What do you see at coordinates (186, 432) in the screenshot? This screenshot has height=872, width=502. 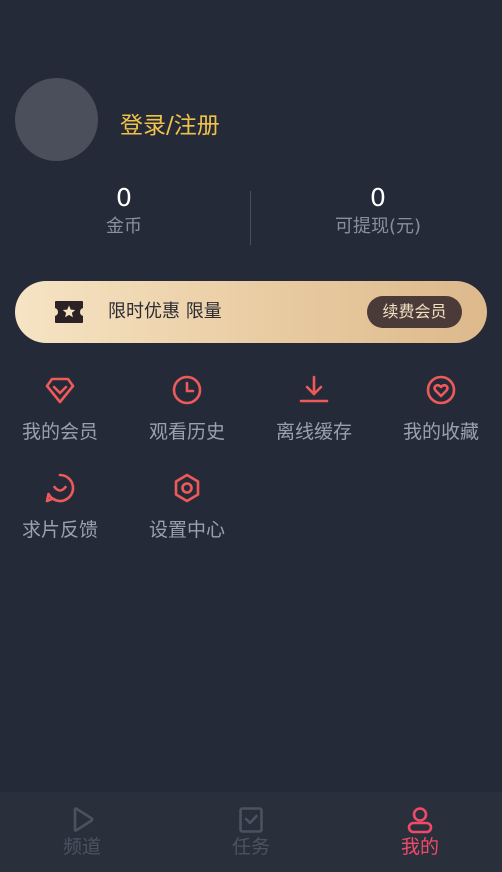 I see `menu-label: 观看历史` at bounding box center [186, 432].